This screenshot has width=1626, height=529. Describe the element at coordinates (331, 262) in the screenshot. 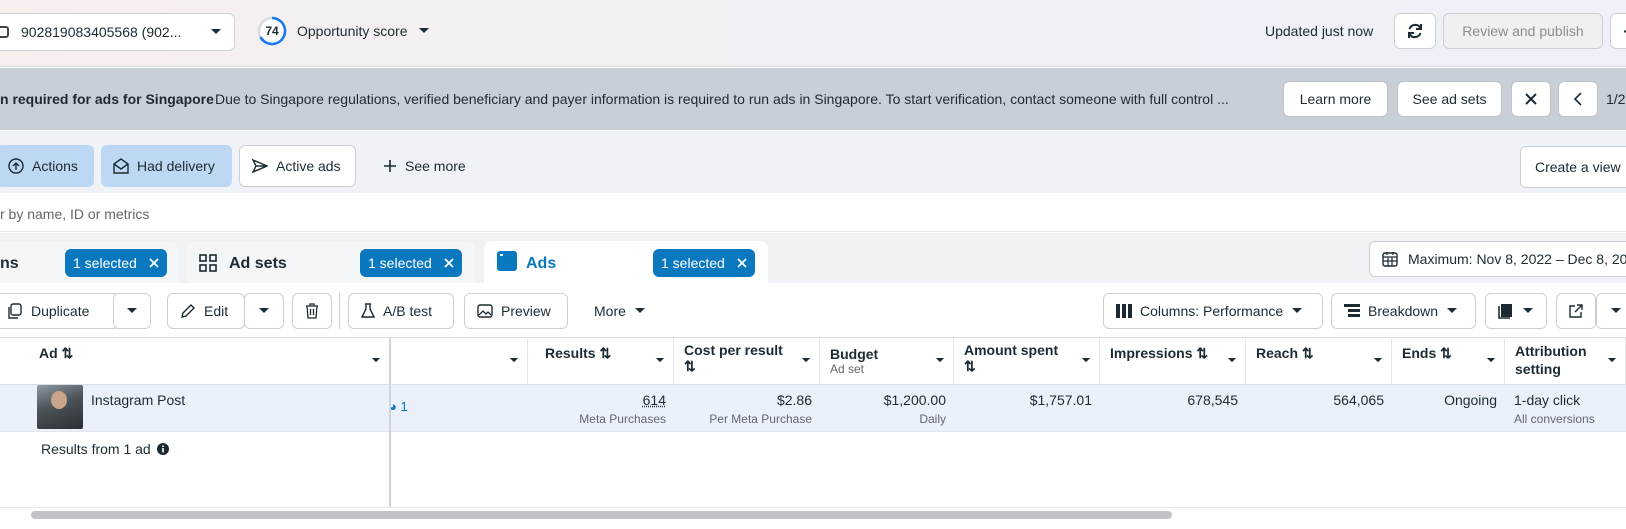

I see `tab-ad-sets: Ad sets 1 selected` at that location.